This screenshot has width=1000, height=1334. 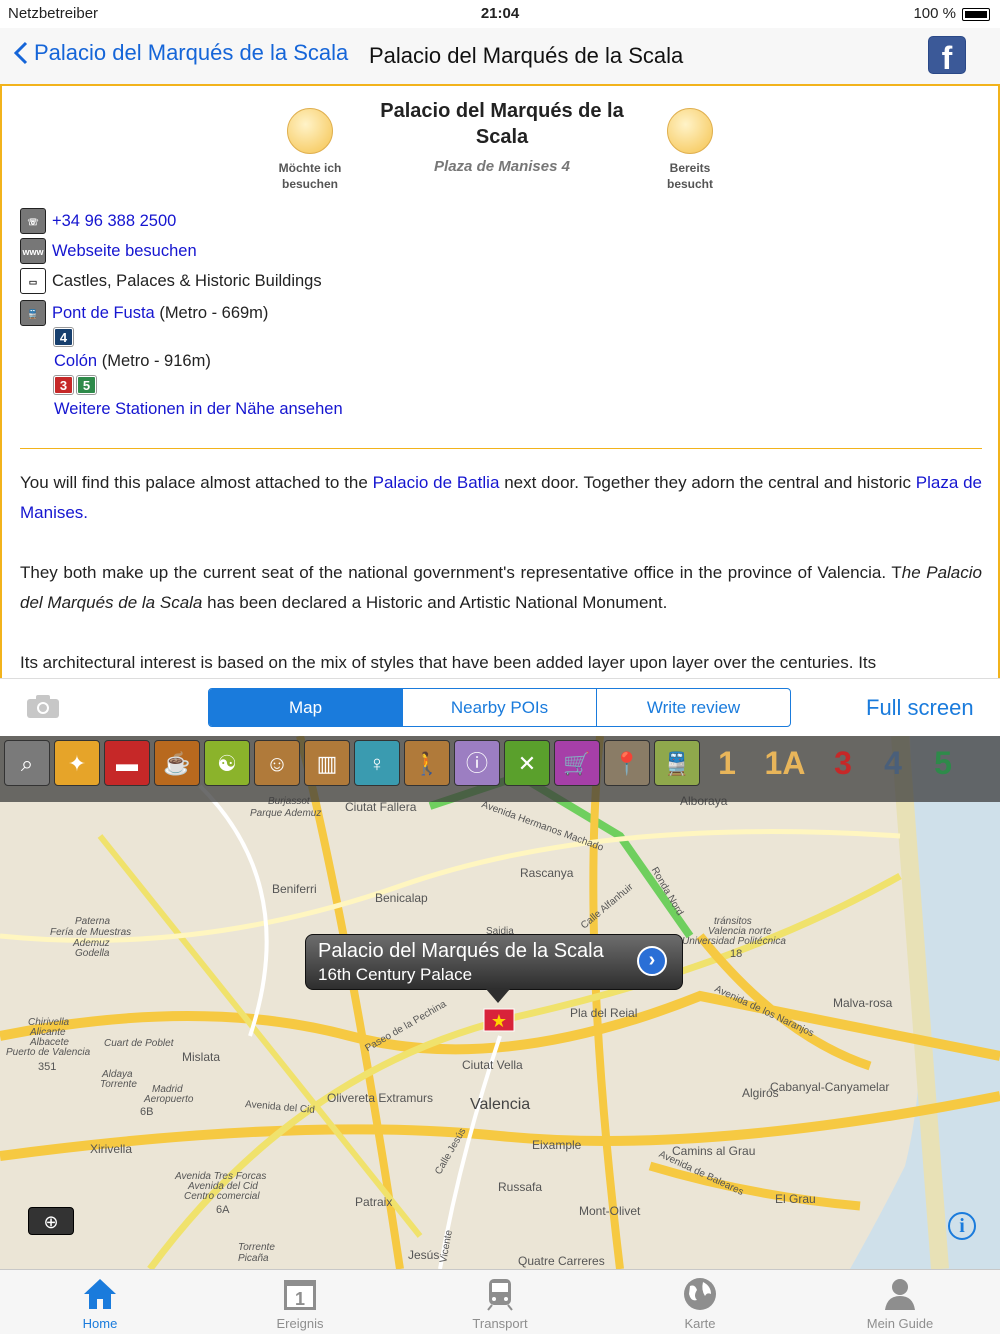 What do you see at coordinates (492, 1065) in the screenshot?
I see `map-label: Ciutat Vella` at bounding box center [492, 1065].